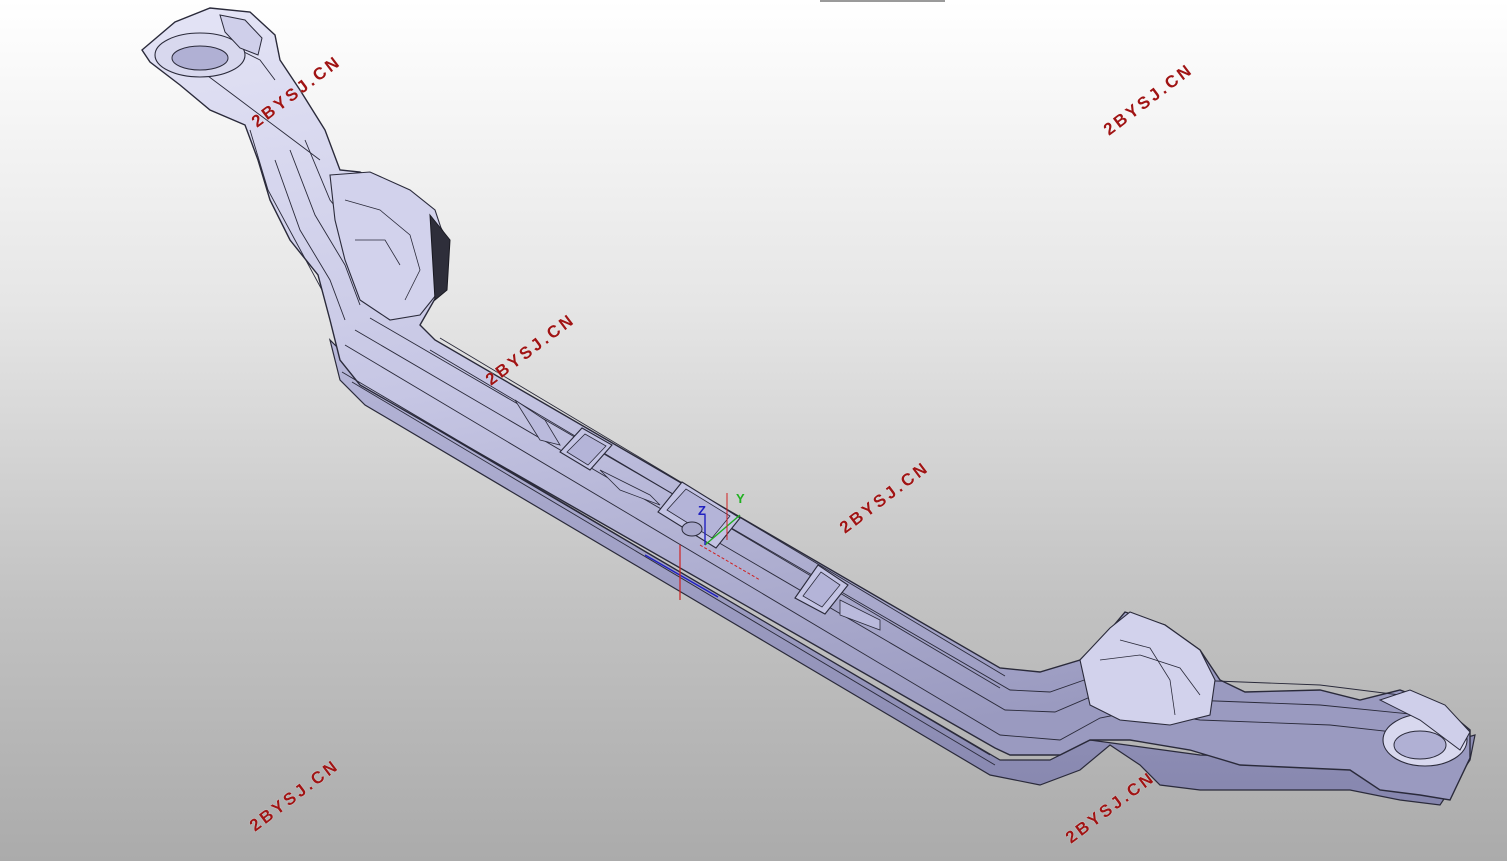 The width and height of the screenshot is (1507, 861). What do you see at coordinates (1147, 668) in the screenshot?
I see `right-spring-pad` at bounding box center [1147, 668].